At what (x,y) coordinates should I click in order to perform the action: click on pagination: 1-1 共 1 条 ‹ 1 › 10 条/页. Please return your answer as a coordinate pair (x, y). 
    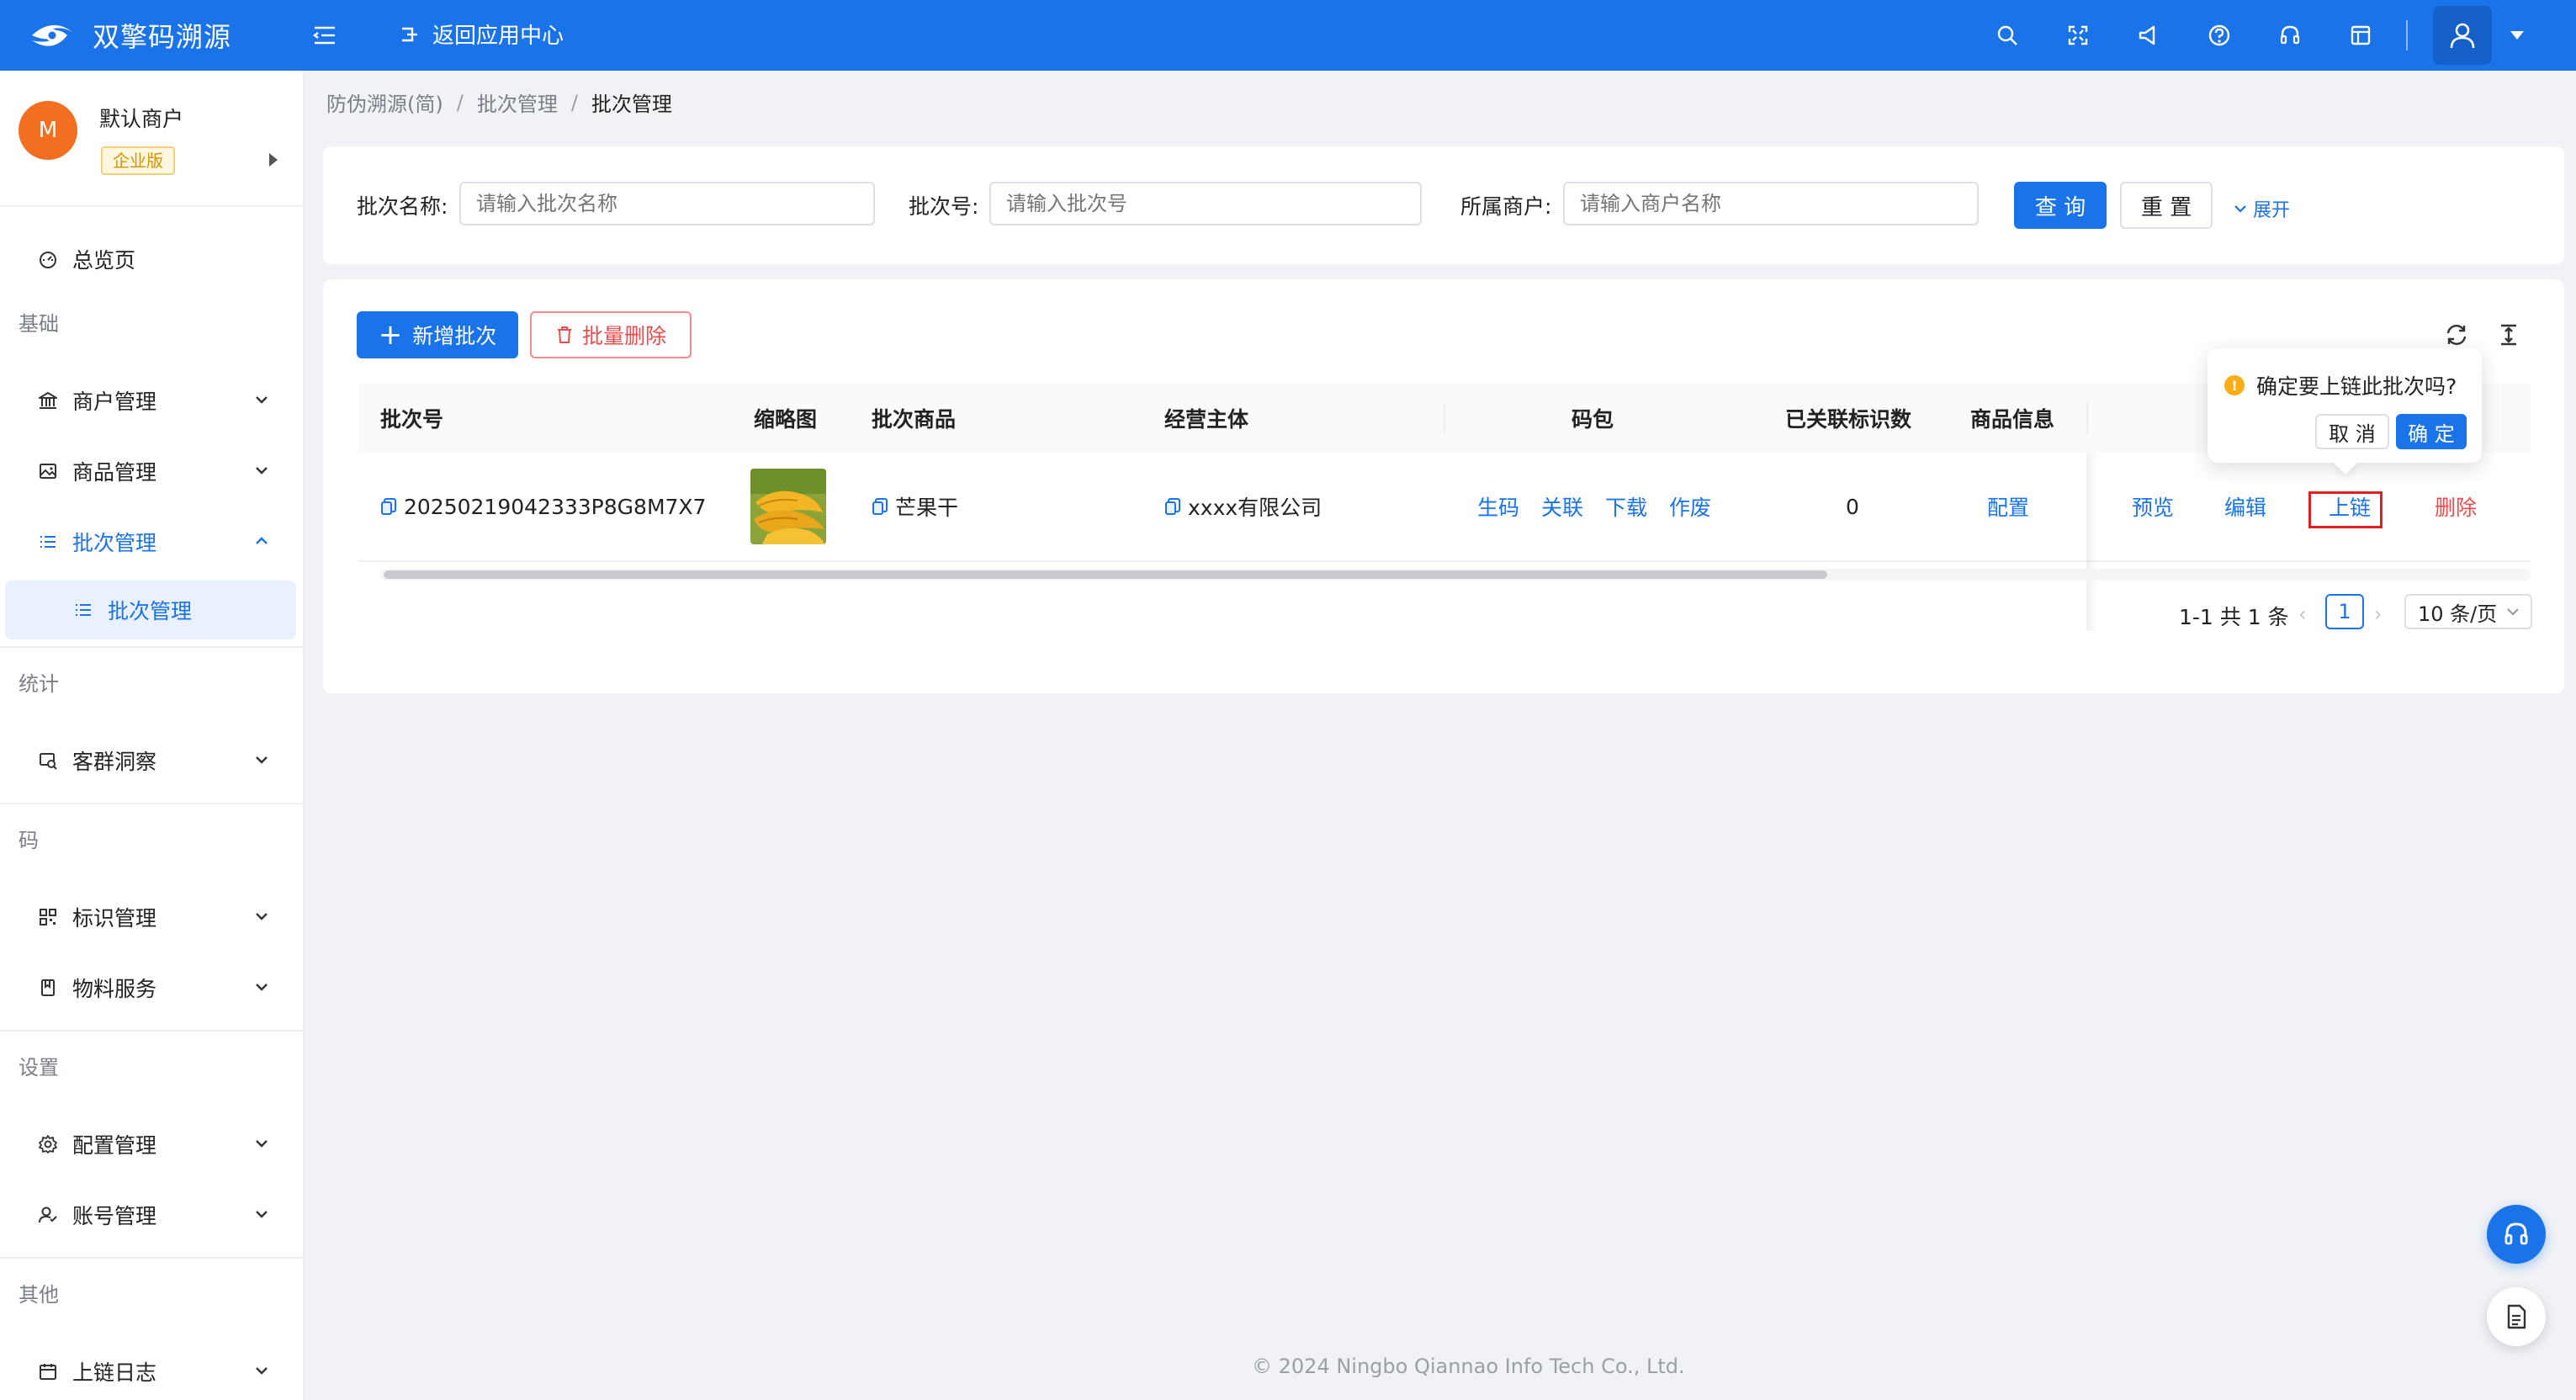
    Looking at the image, I should click on (1443, 612).